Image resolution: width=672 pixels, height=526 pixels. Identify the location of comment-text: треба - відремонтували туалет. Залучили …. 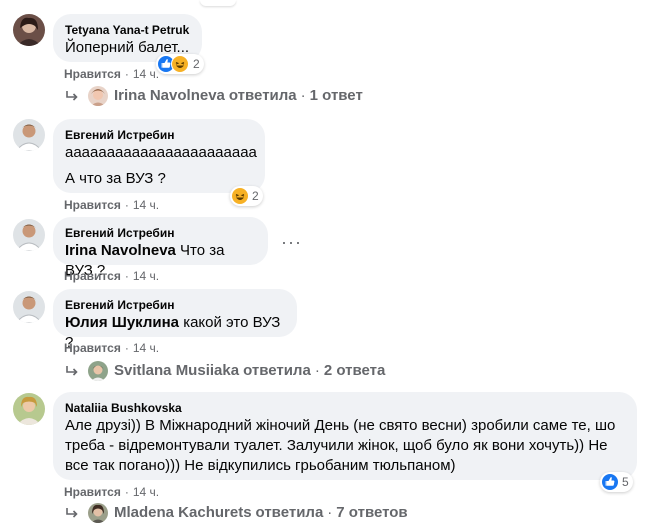
(336, 445).